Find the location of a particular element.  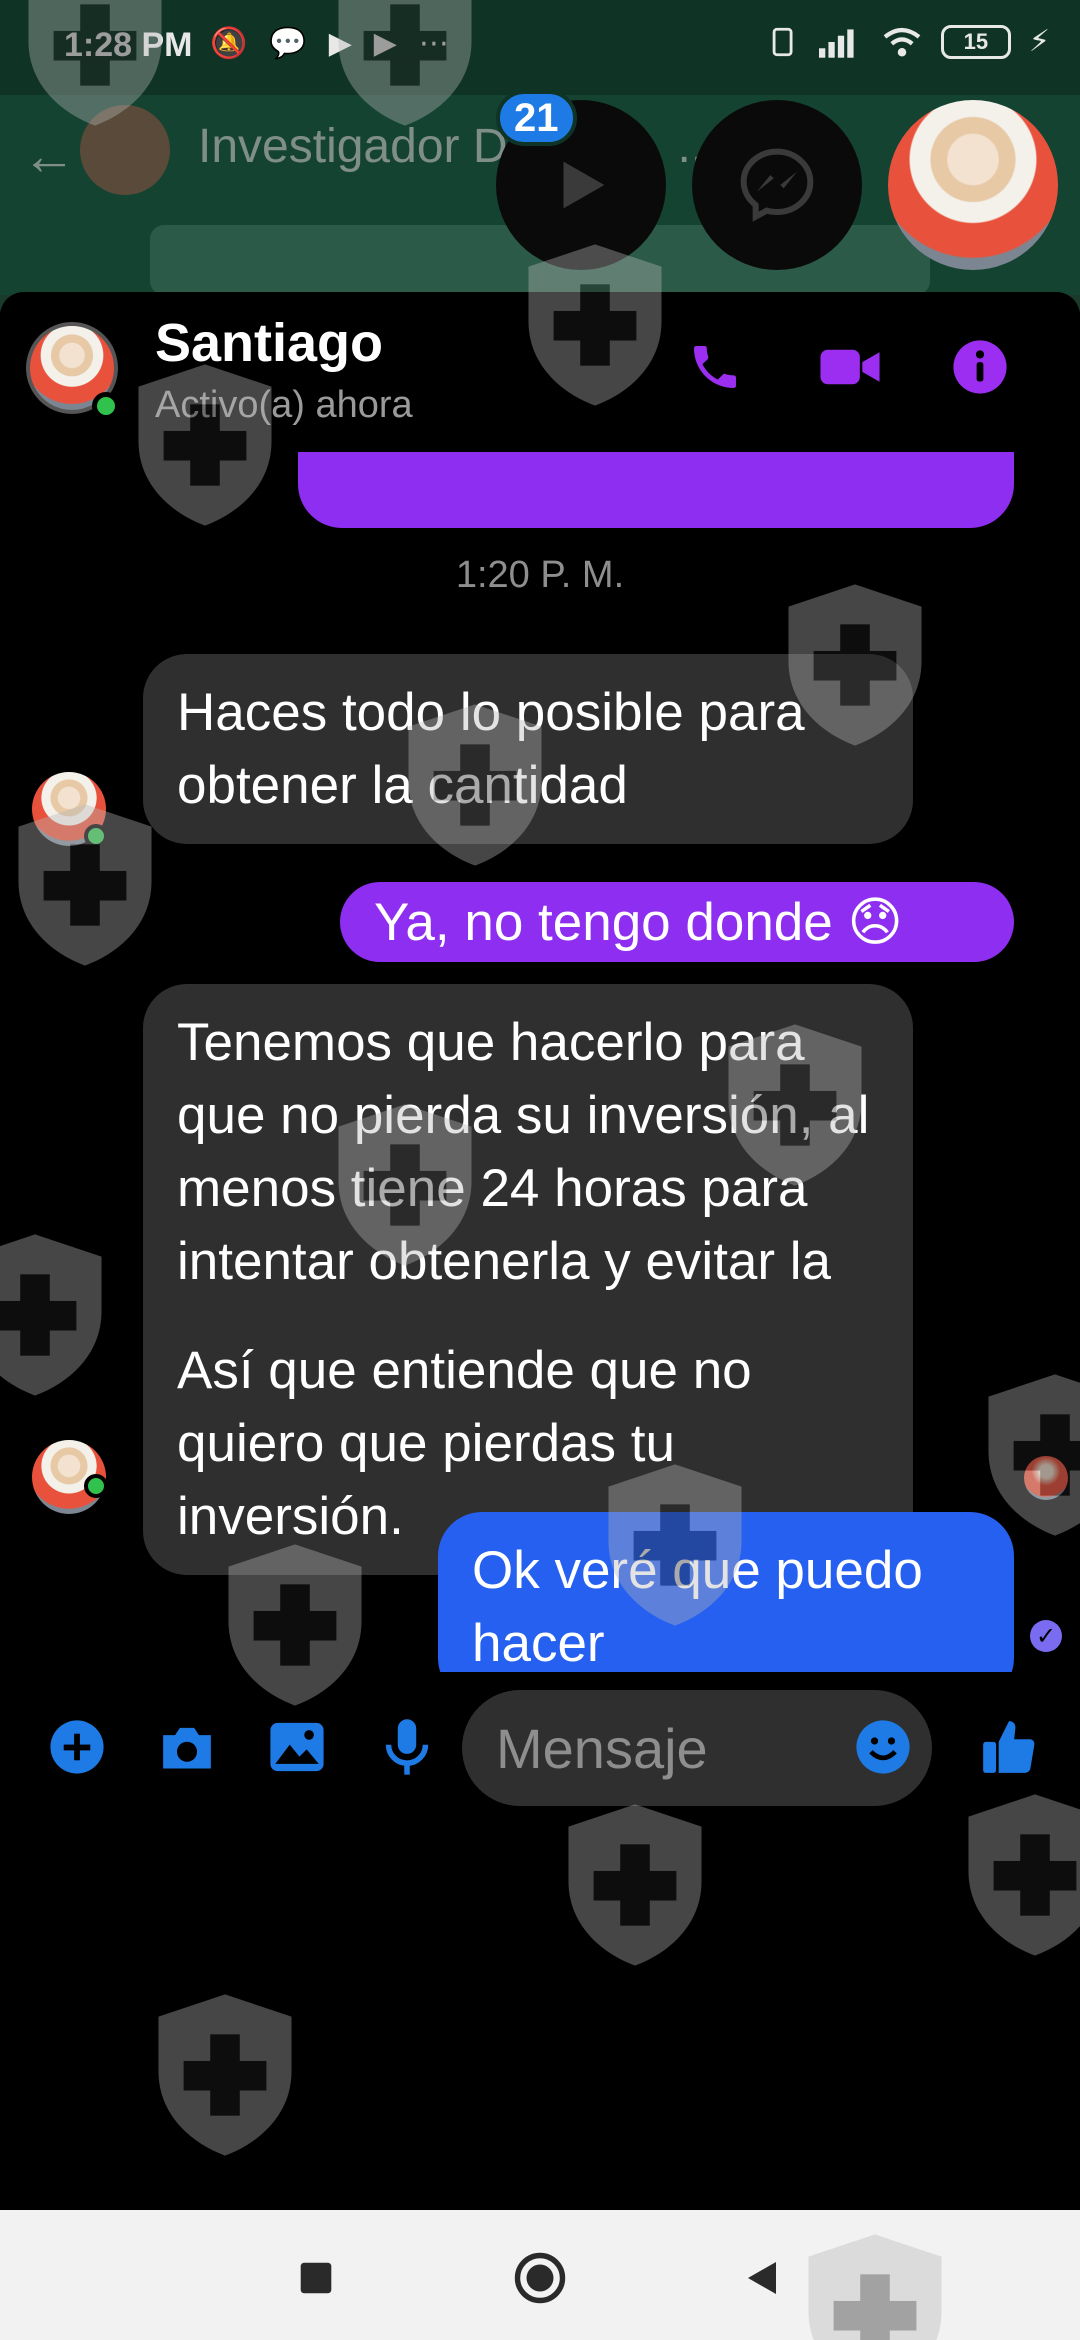

play-notification-icon: ▶ is located at coordinates (340, 43).